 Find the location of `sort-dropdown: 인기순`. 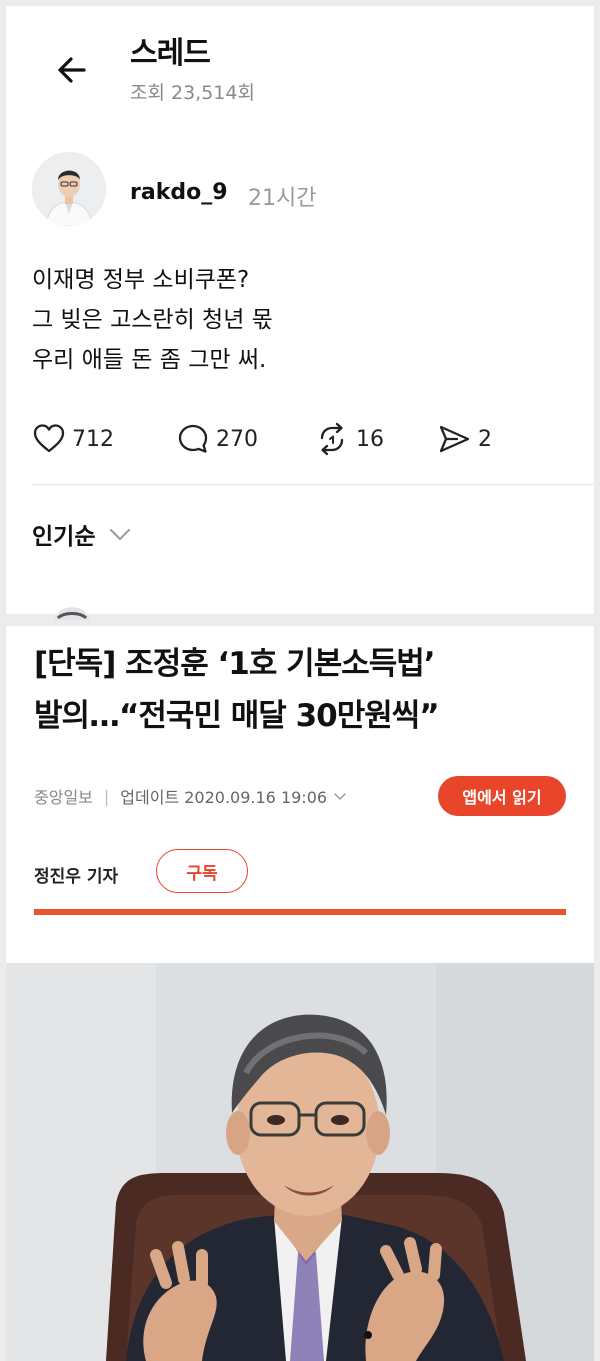

sort-dropdown: 인기순 is located at coordinates (82, 534).